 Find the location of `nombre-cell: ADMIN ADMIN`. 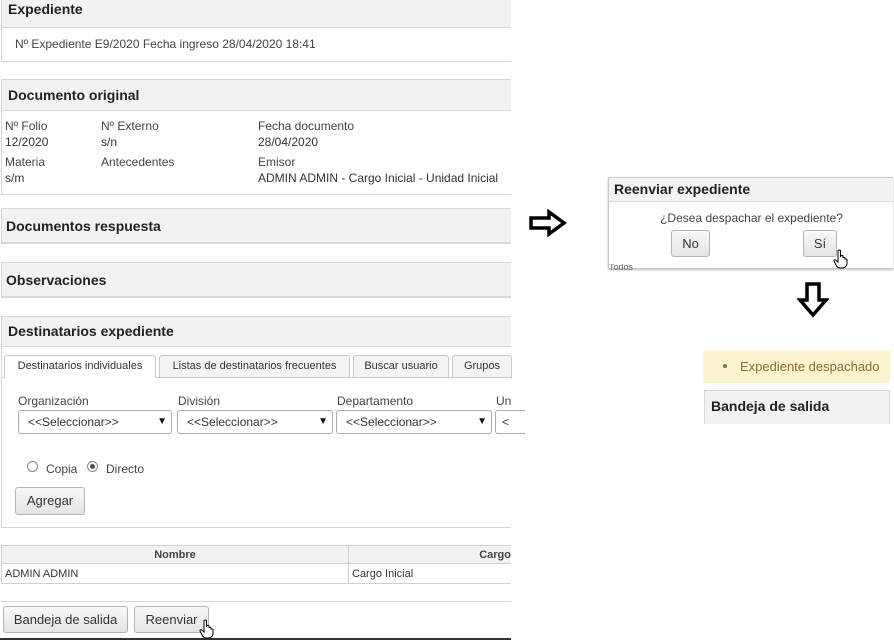

nombre-cell: ADMIN ADMIN is located at coordinates (175, 573).